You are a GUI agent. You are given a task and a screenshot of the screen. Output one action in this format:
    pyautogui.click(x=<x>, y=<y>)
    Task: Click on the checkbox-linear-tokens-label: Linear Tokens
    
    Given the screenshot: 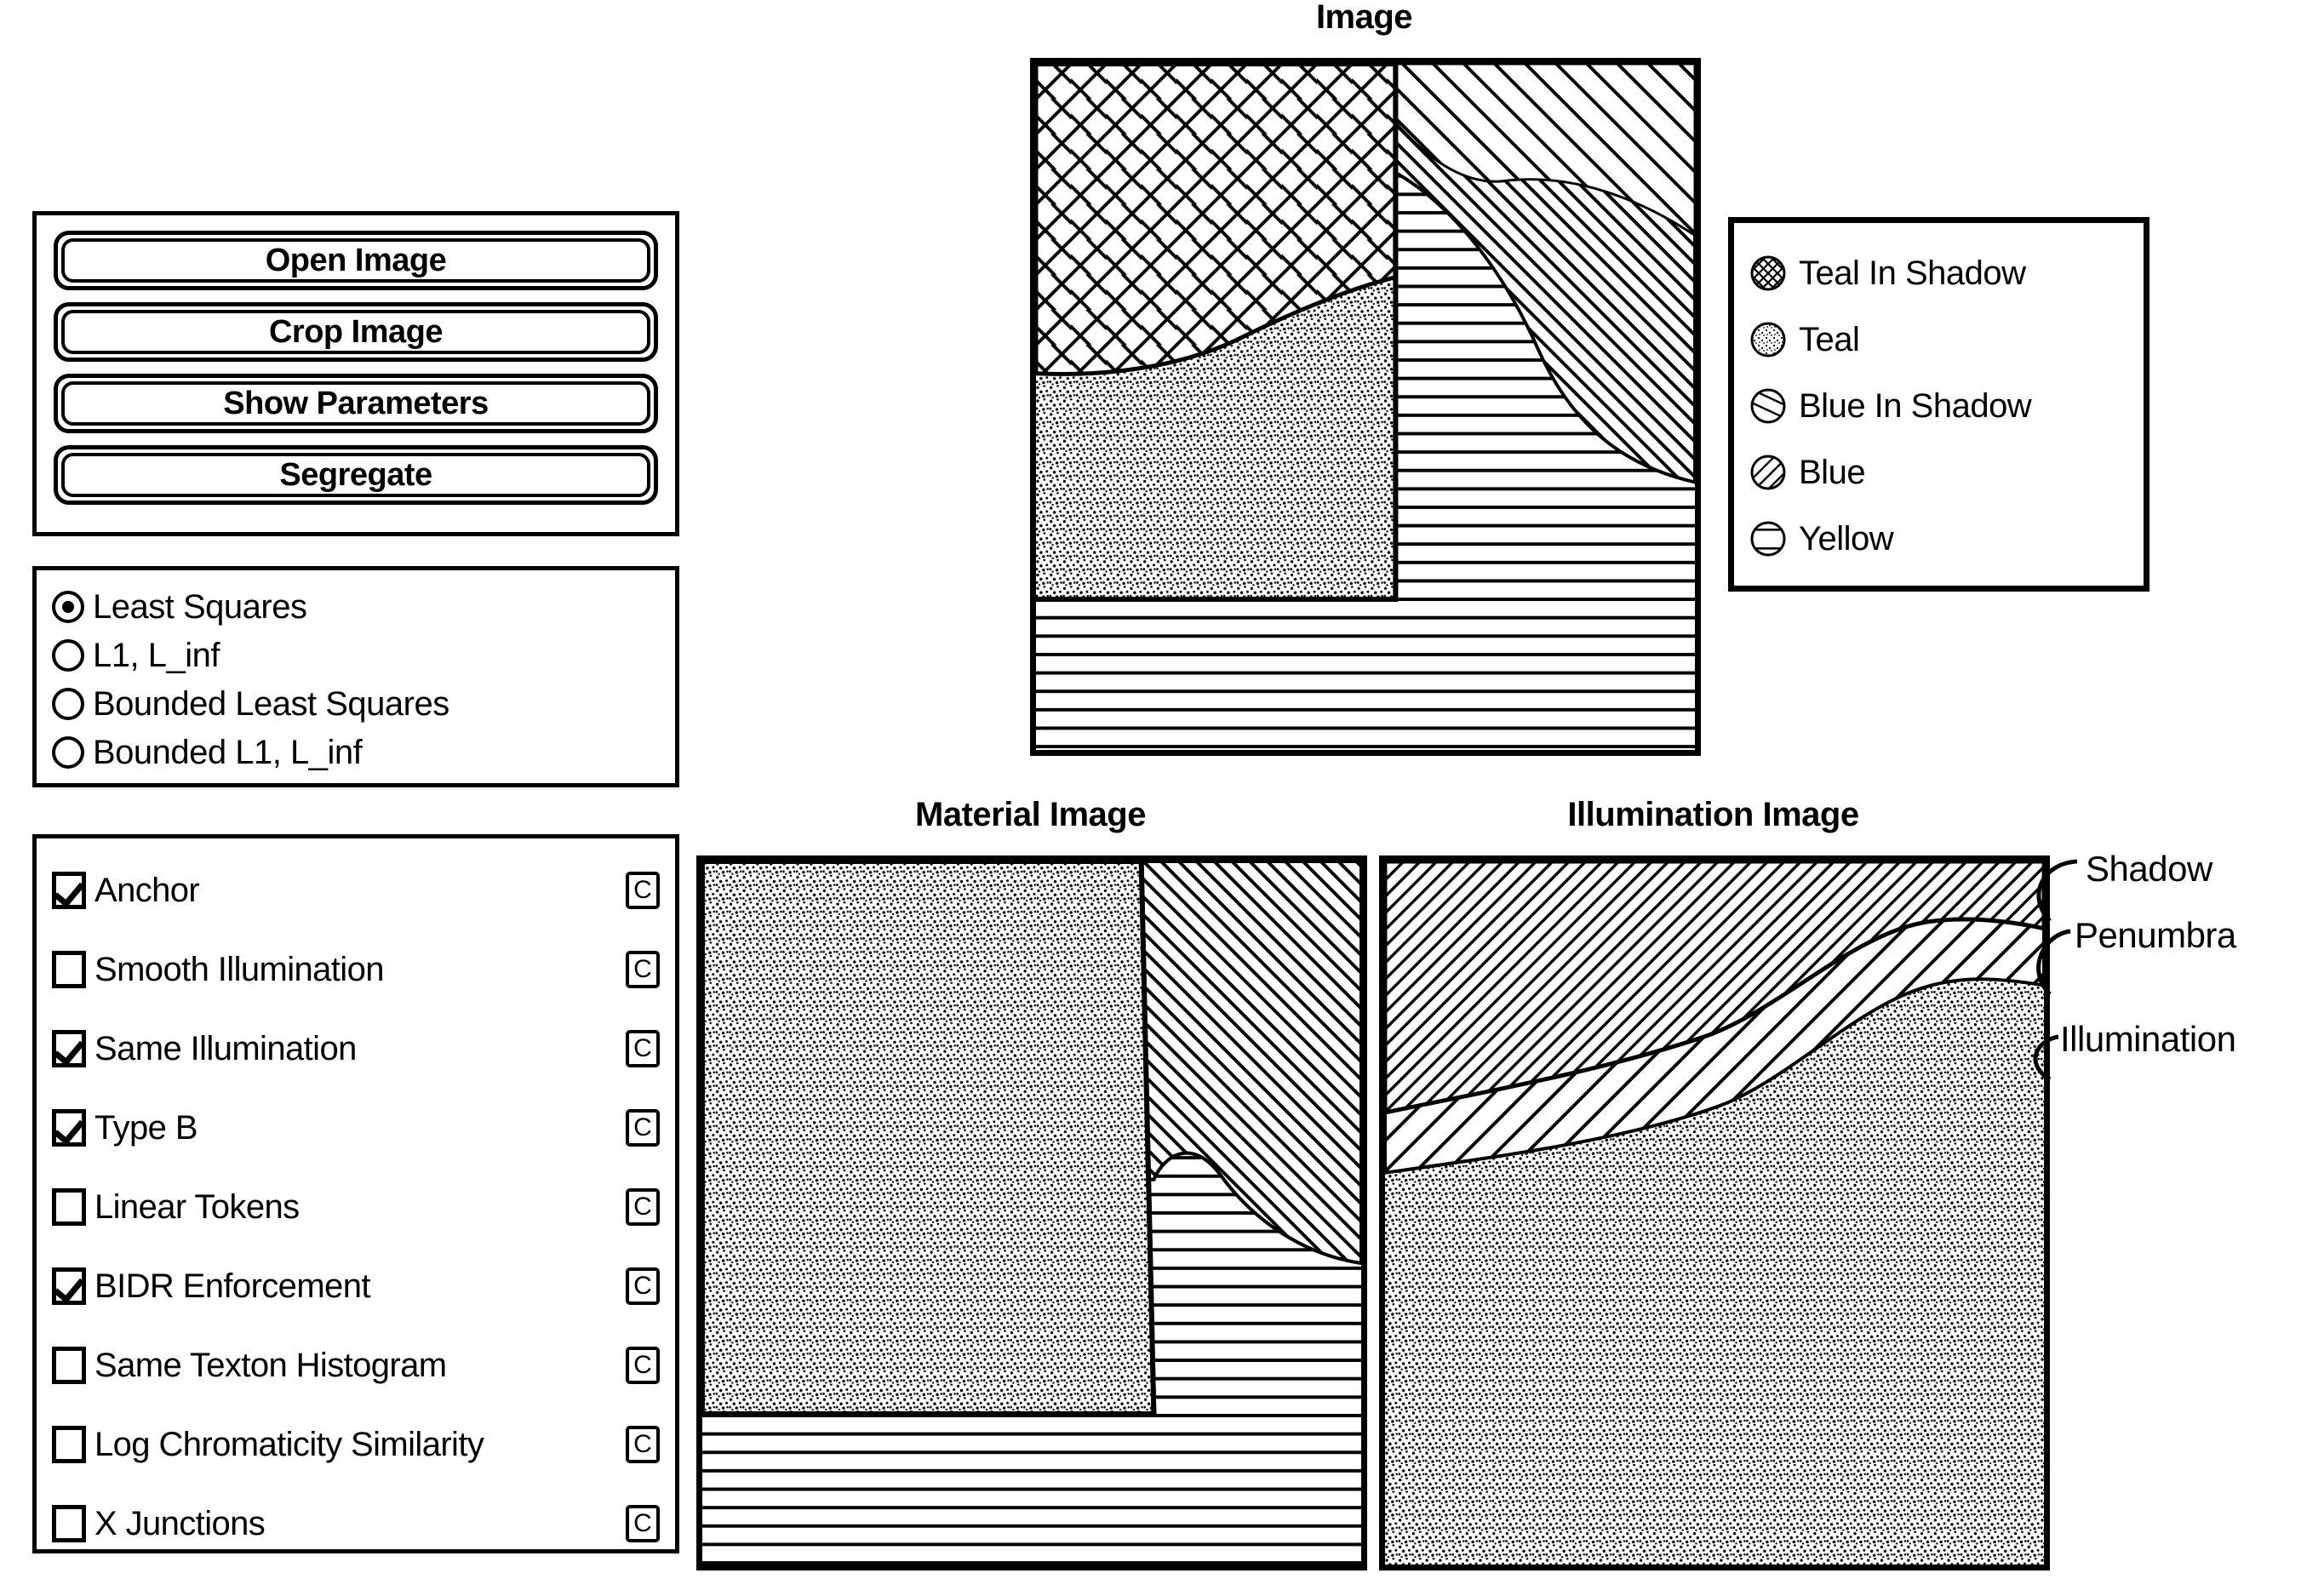 What is the action you would take?
    pyautogui.click(x=197, y=1206)
    